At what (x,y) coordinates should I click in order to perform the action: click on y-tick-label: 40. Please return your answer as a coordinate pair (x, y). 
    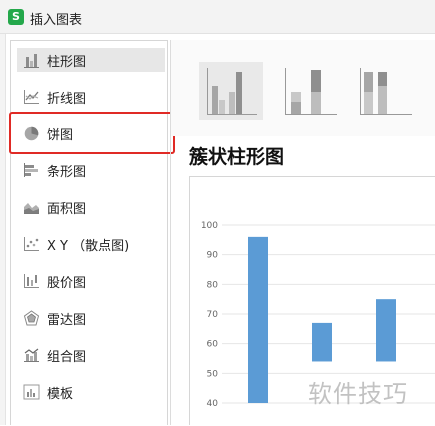
    Looking at the image, I should click on (213, 404).